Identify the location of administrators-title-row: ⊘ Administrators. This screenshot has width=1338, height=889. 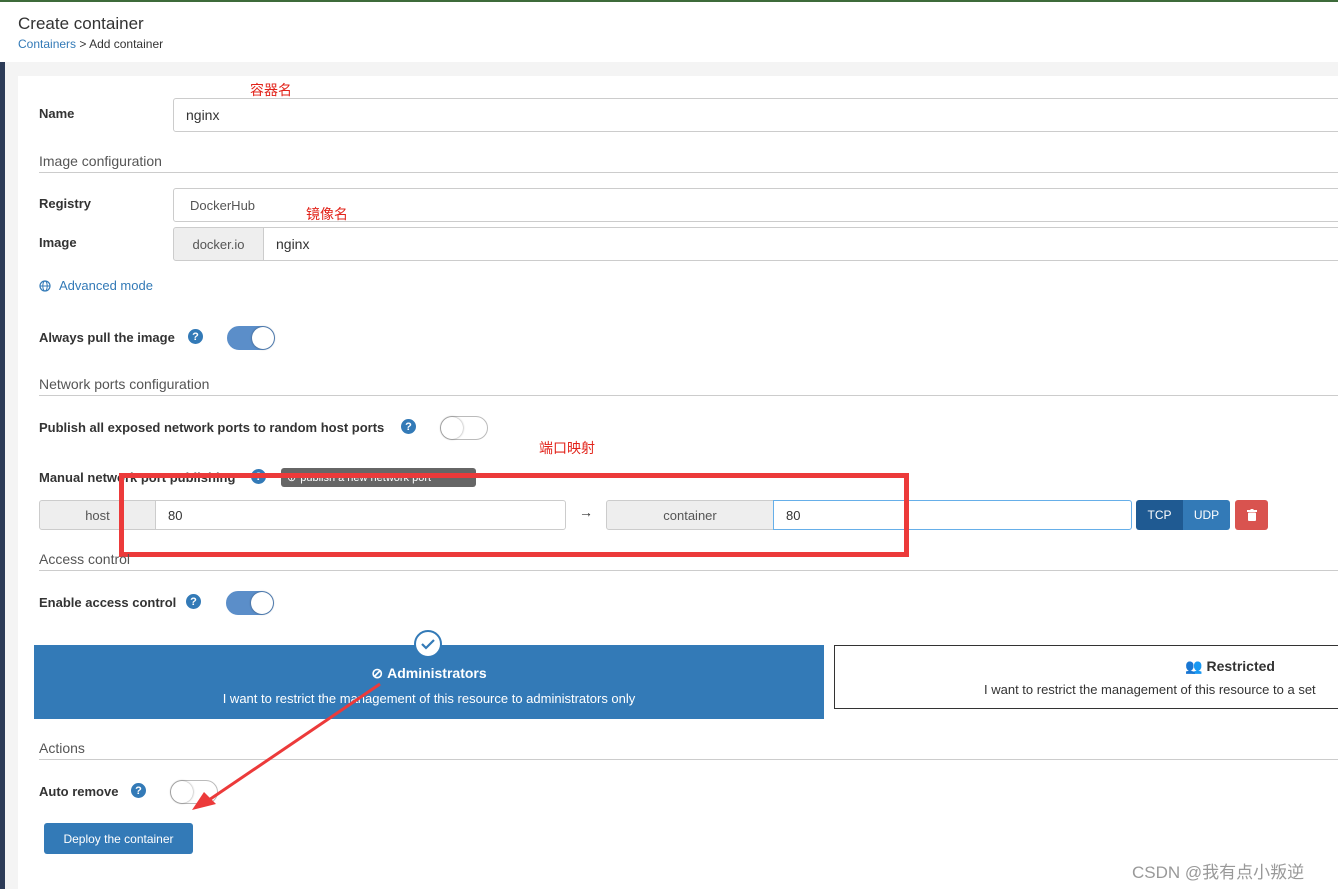
(429, 673).